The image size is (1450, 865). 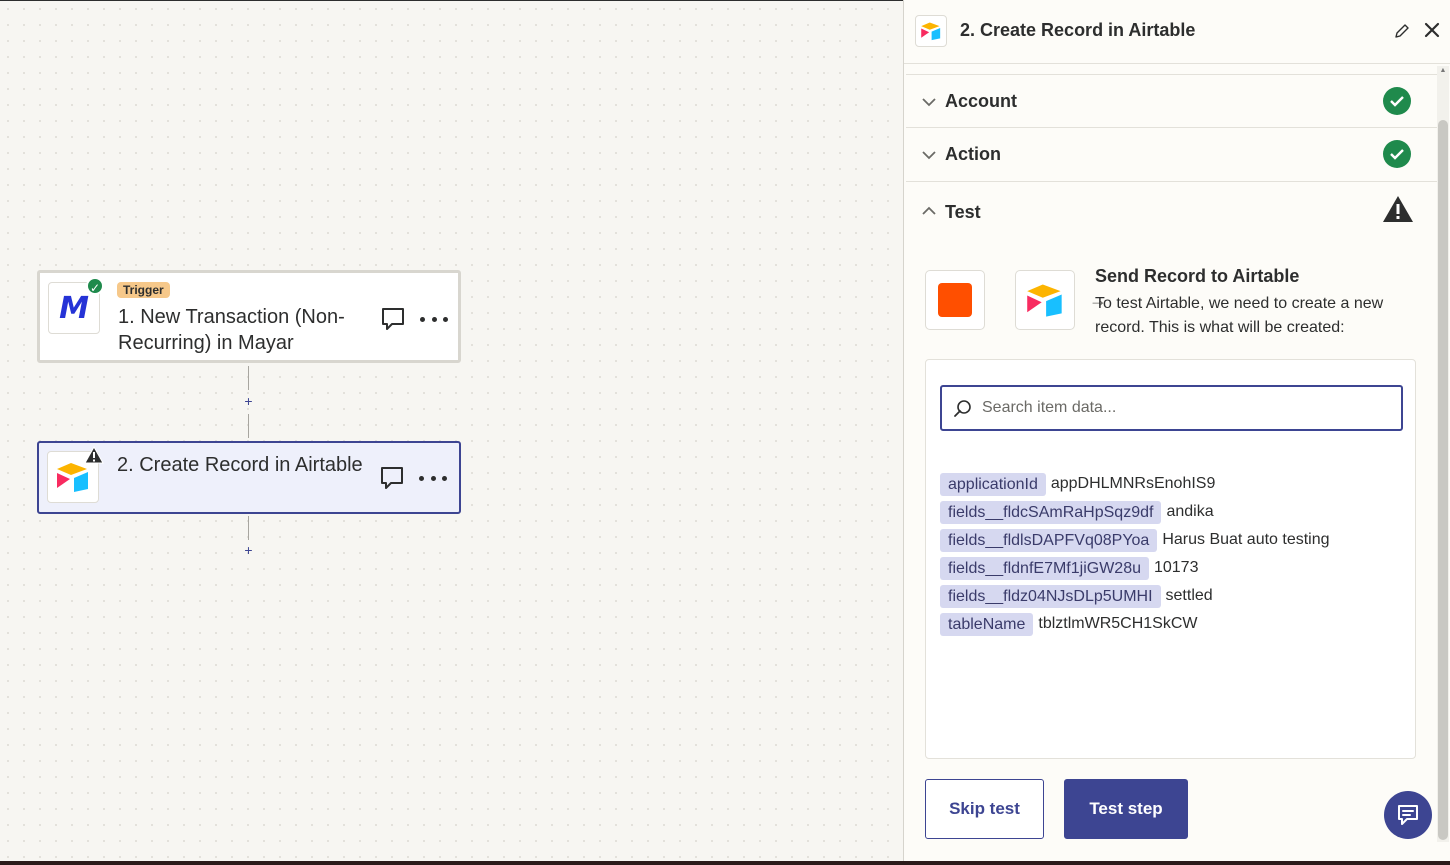 What do you see at coordinates (1187, 408) in the screenshot?
I see `search-input` at bounding box center [1187, 408].